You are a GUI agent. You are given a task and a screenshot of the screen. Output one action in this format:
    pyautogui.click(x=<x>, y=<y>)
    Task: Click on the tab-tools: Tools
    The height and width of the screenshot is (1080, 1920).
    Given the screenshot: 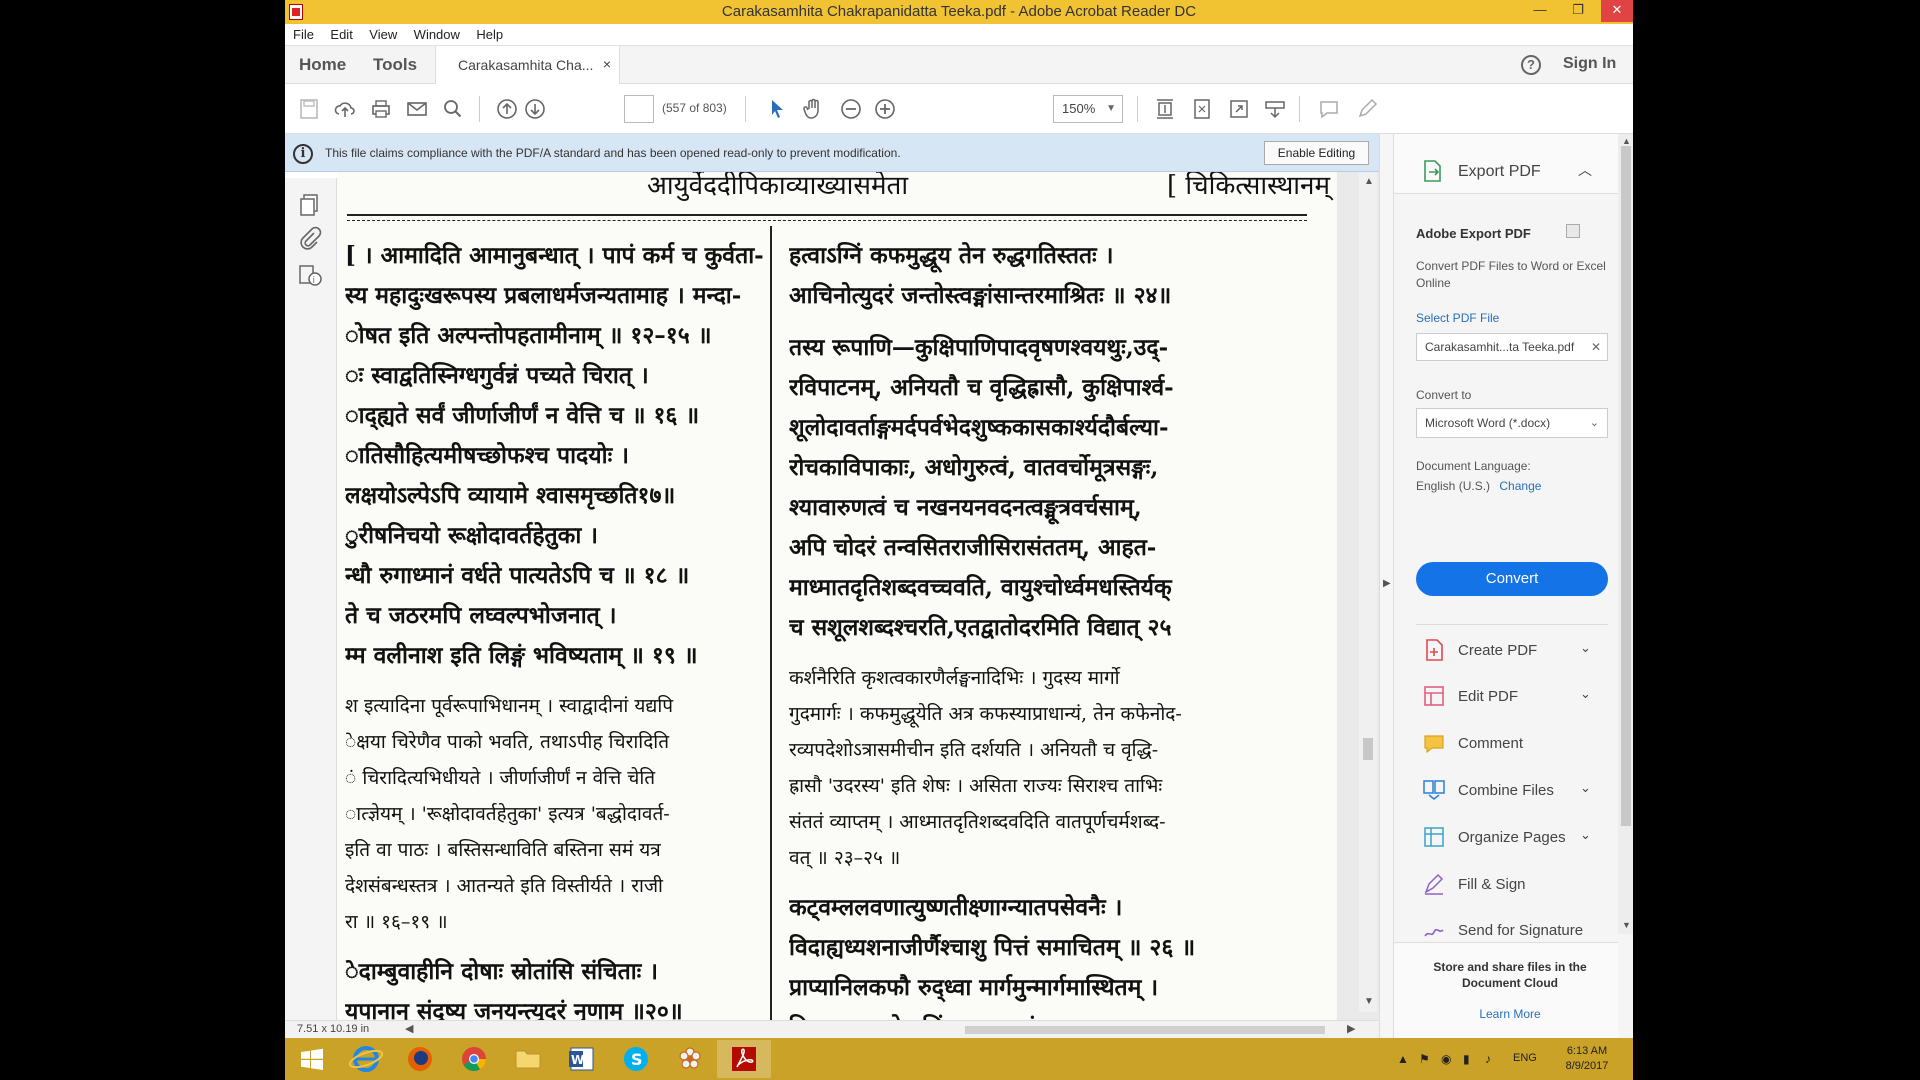 What is the action you would take?
    pyautogui.click(x=395, y=65)
    